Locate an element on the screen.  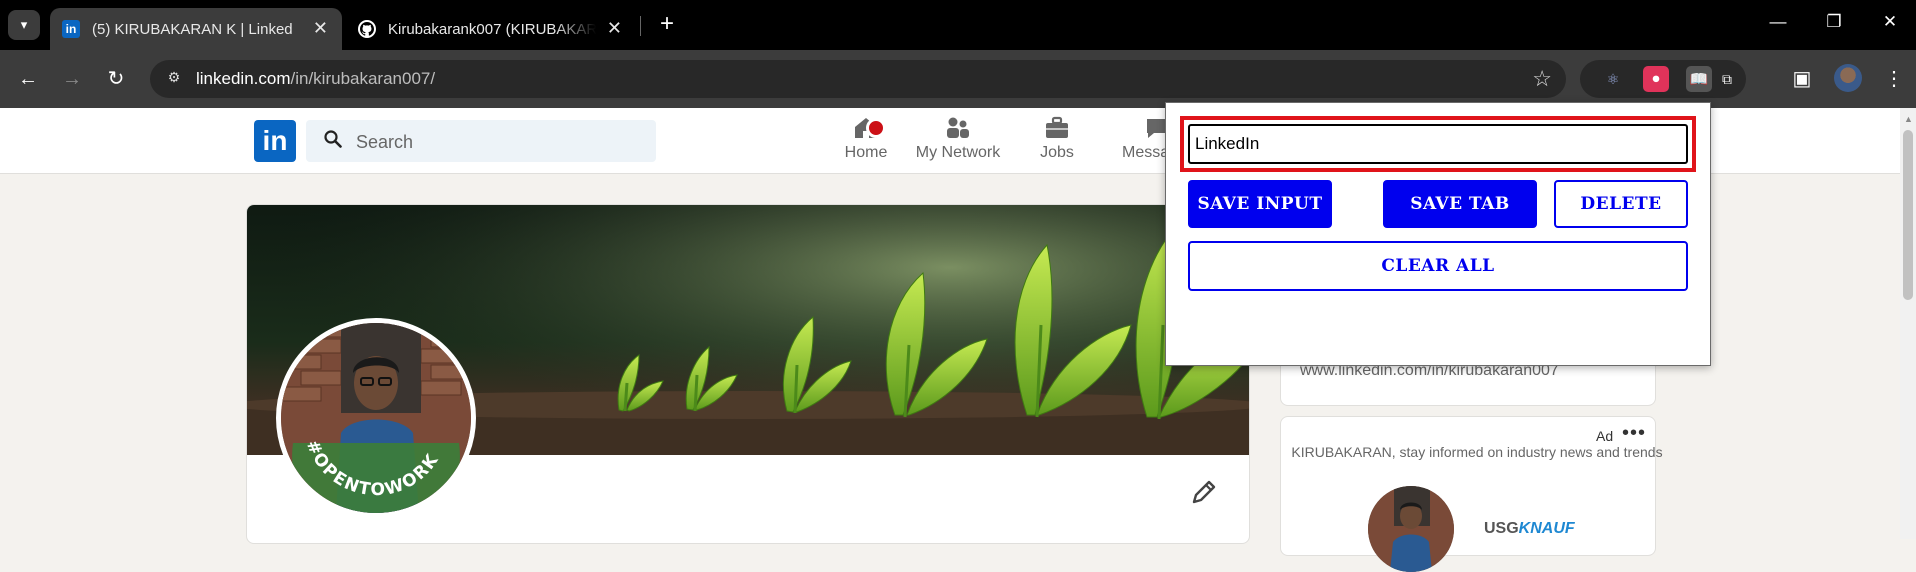
save-tab-button: SAVE TAB is located at coordinates (1460, 204).